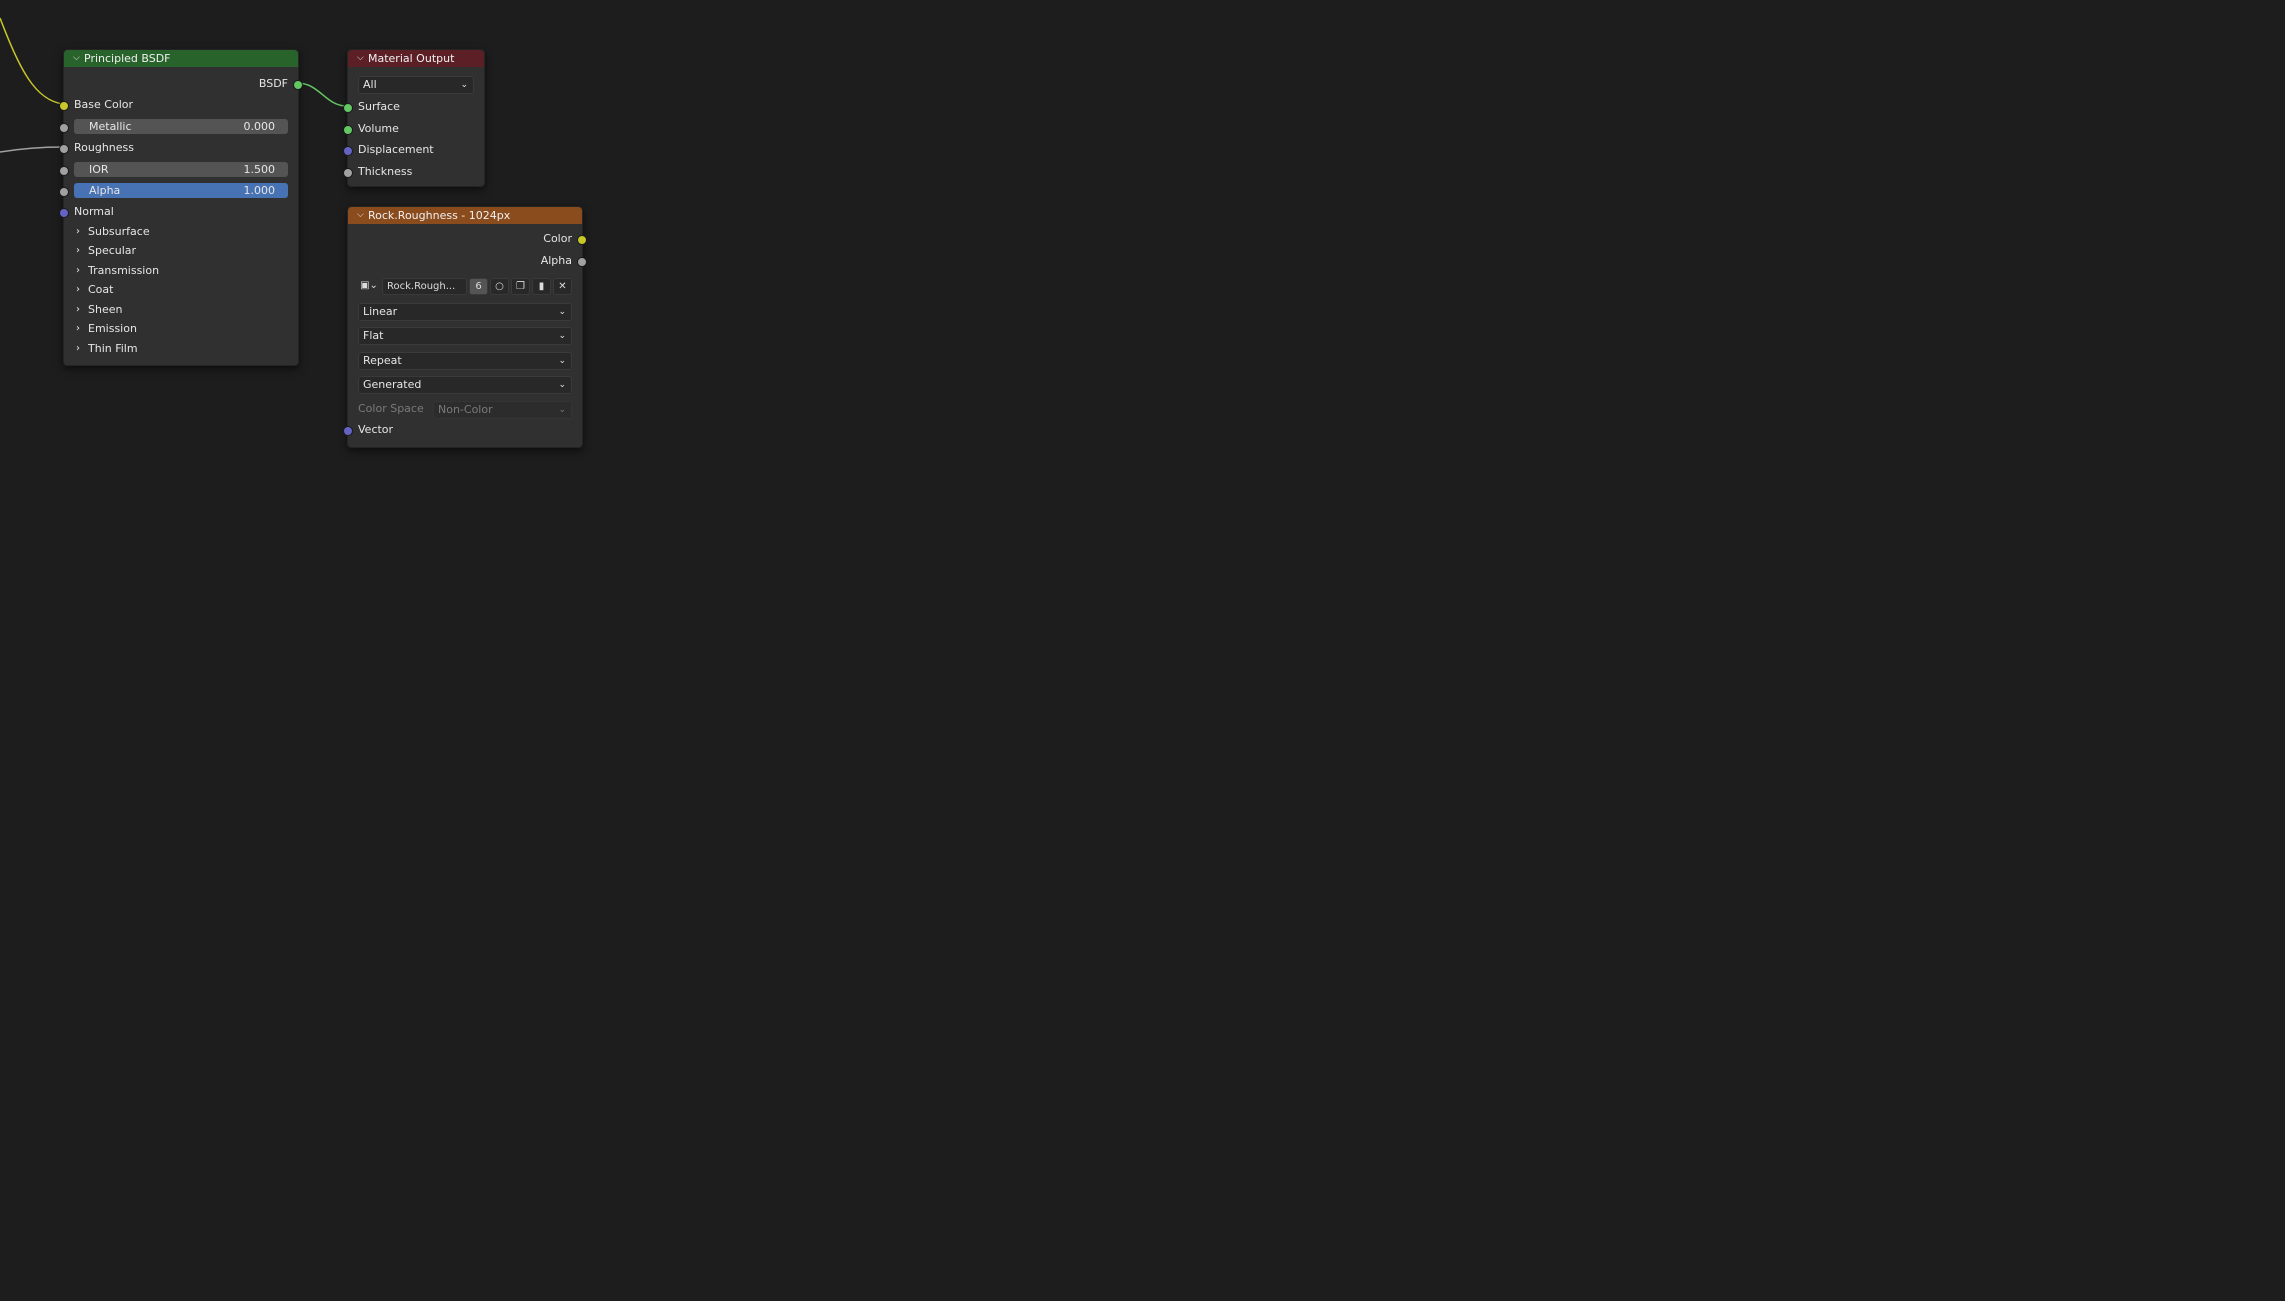  Describe the element at coordinates (259, 190) in the screenshot. I see `alpha-value: 1.000` at that location.